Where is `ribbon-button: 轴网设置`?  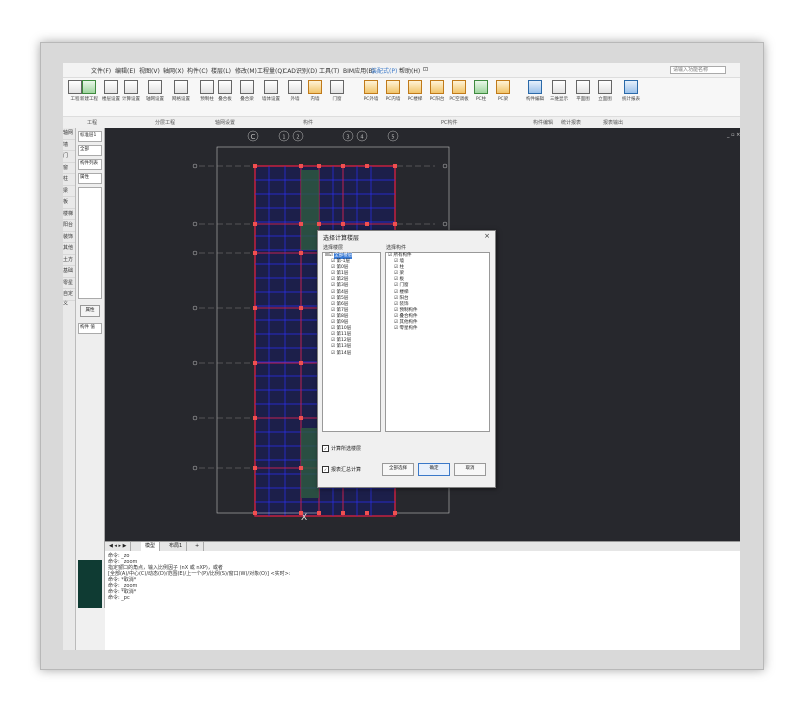
ribbon-button: 轴网设置 is located at coordinates (155, 91).